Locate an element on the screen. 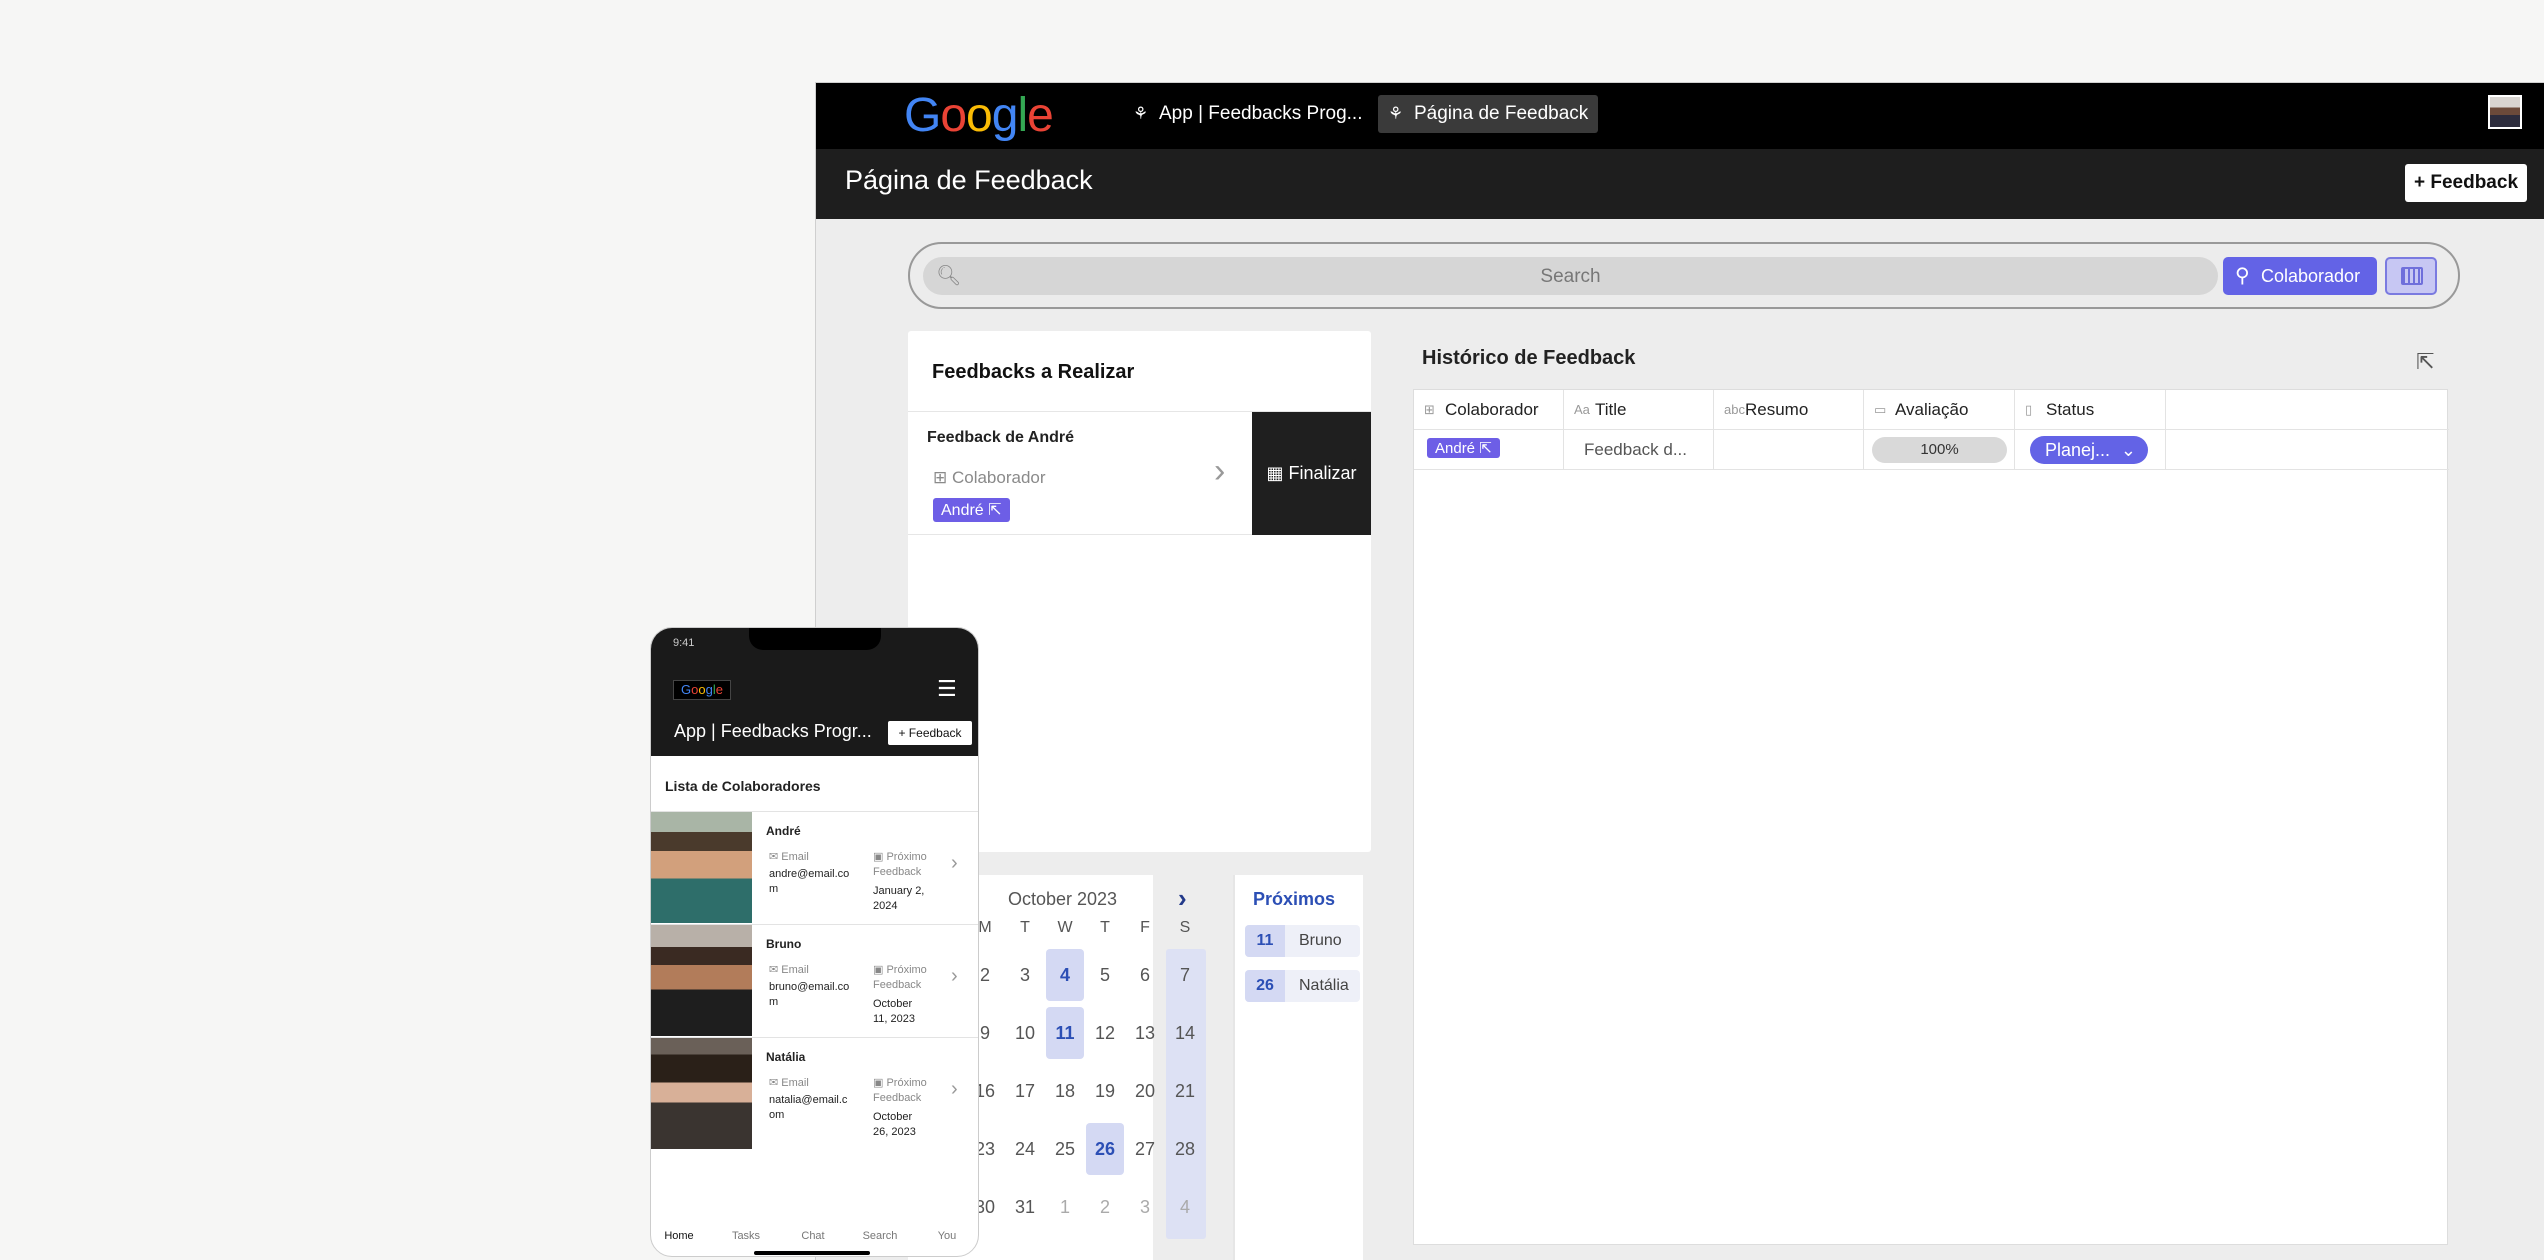 The height and width of the screenshot is (1260, 2544). calendar-day: 25 is located at coordinates (1065, 1149).